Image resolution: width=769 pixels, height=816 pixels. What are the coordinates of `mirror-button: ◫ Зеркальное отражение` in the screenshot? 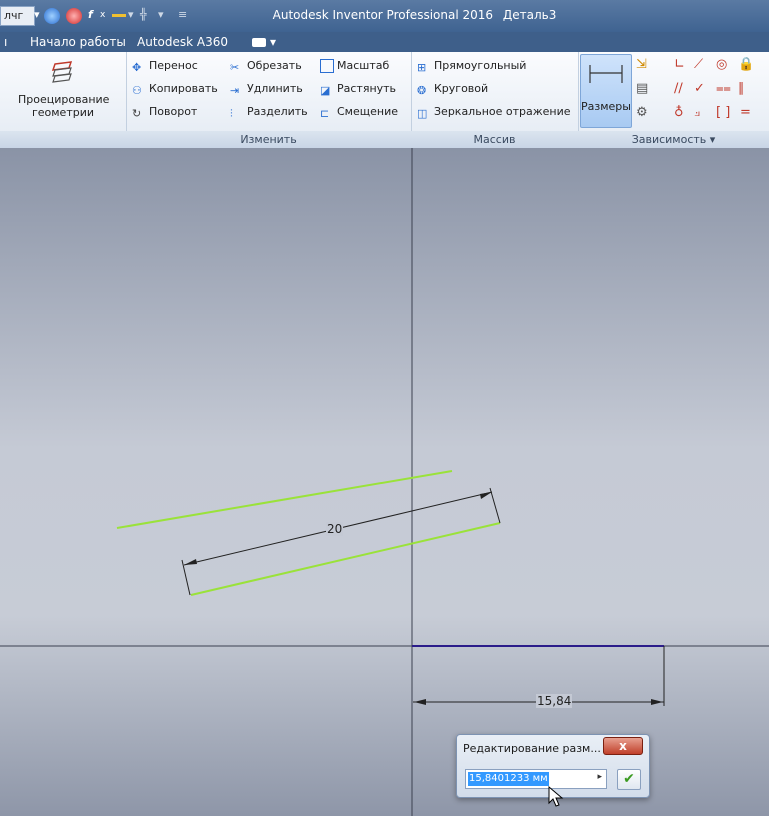 It's located at (494, 112).